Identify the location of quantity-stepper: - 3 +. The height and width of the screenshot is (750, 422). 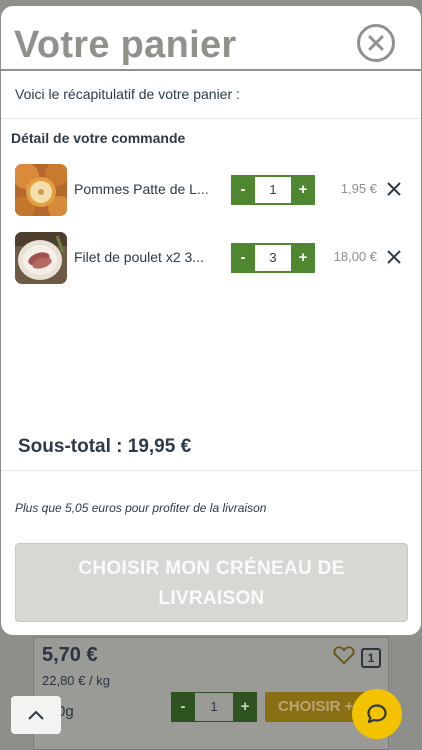
(273, 258).